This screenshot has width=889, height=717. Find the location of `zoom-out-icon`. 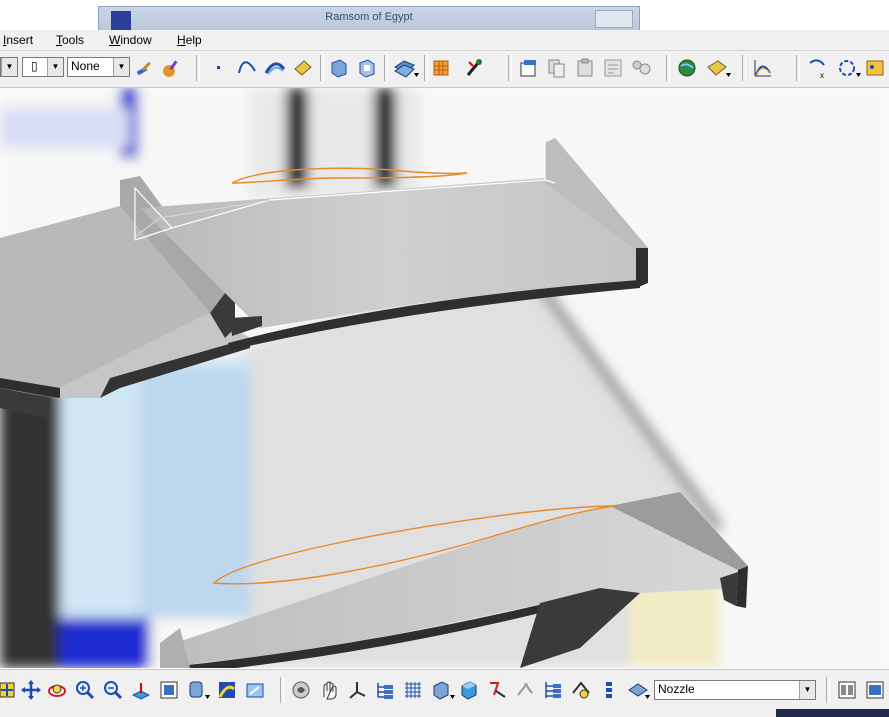

zoom-out-icon is located at coordinates (113, 690).